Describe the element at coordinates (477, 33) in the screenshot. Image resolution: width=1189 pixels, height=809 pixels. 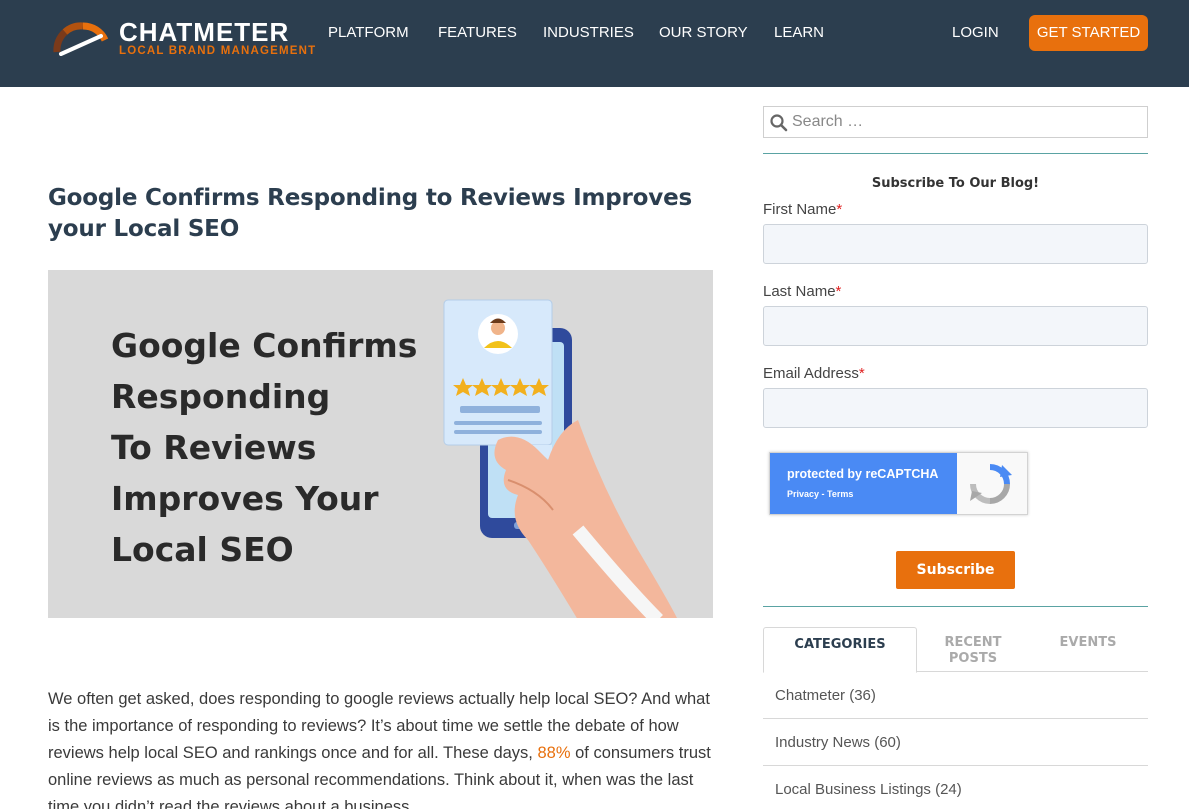
I see `nav-features: FEATURES` at that location.